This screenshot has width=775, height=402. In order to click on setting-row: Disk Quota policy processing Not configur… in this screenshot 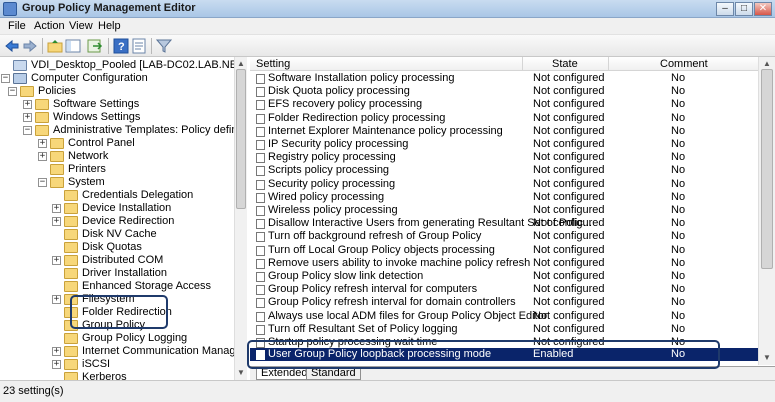, I will do `click(504, 91)`.